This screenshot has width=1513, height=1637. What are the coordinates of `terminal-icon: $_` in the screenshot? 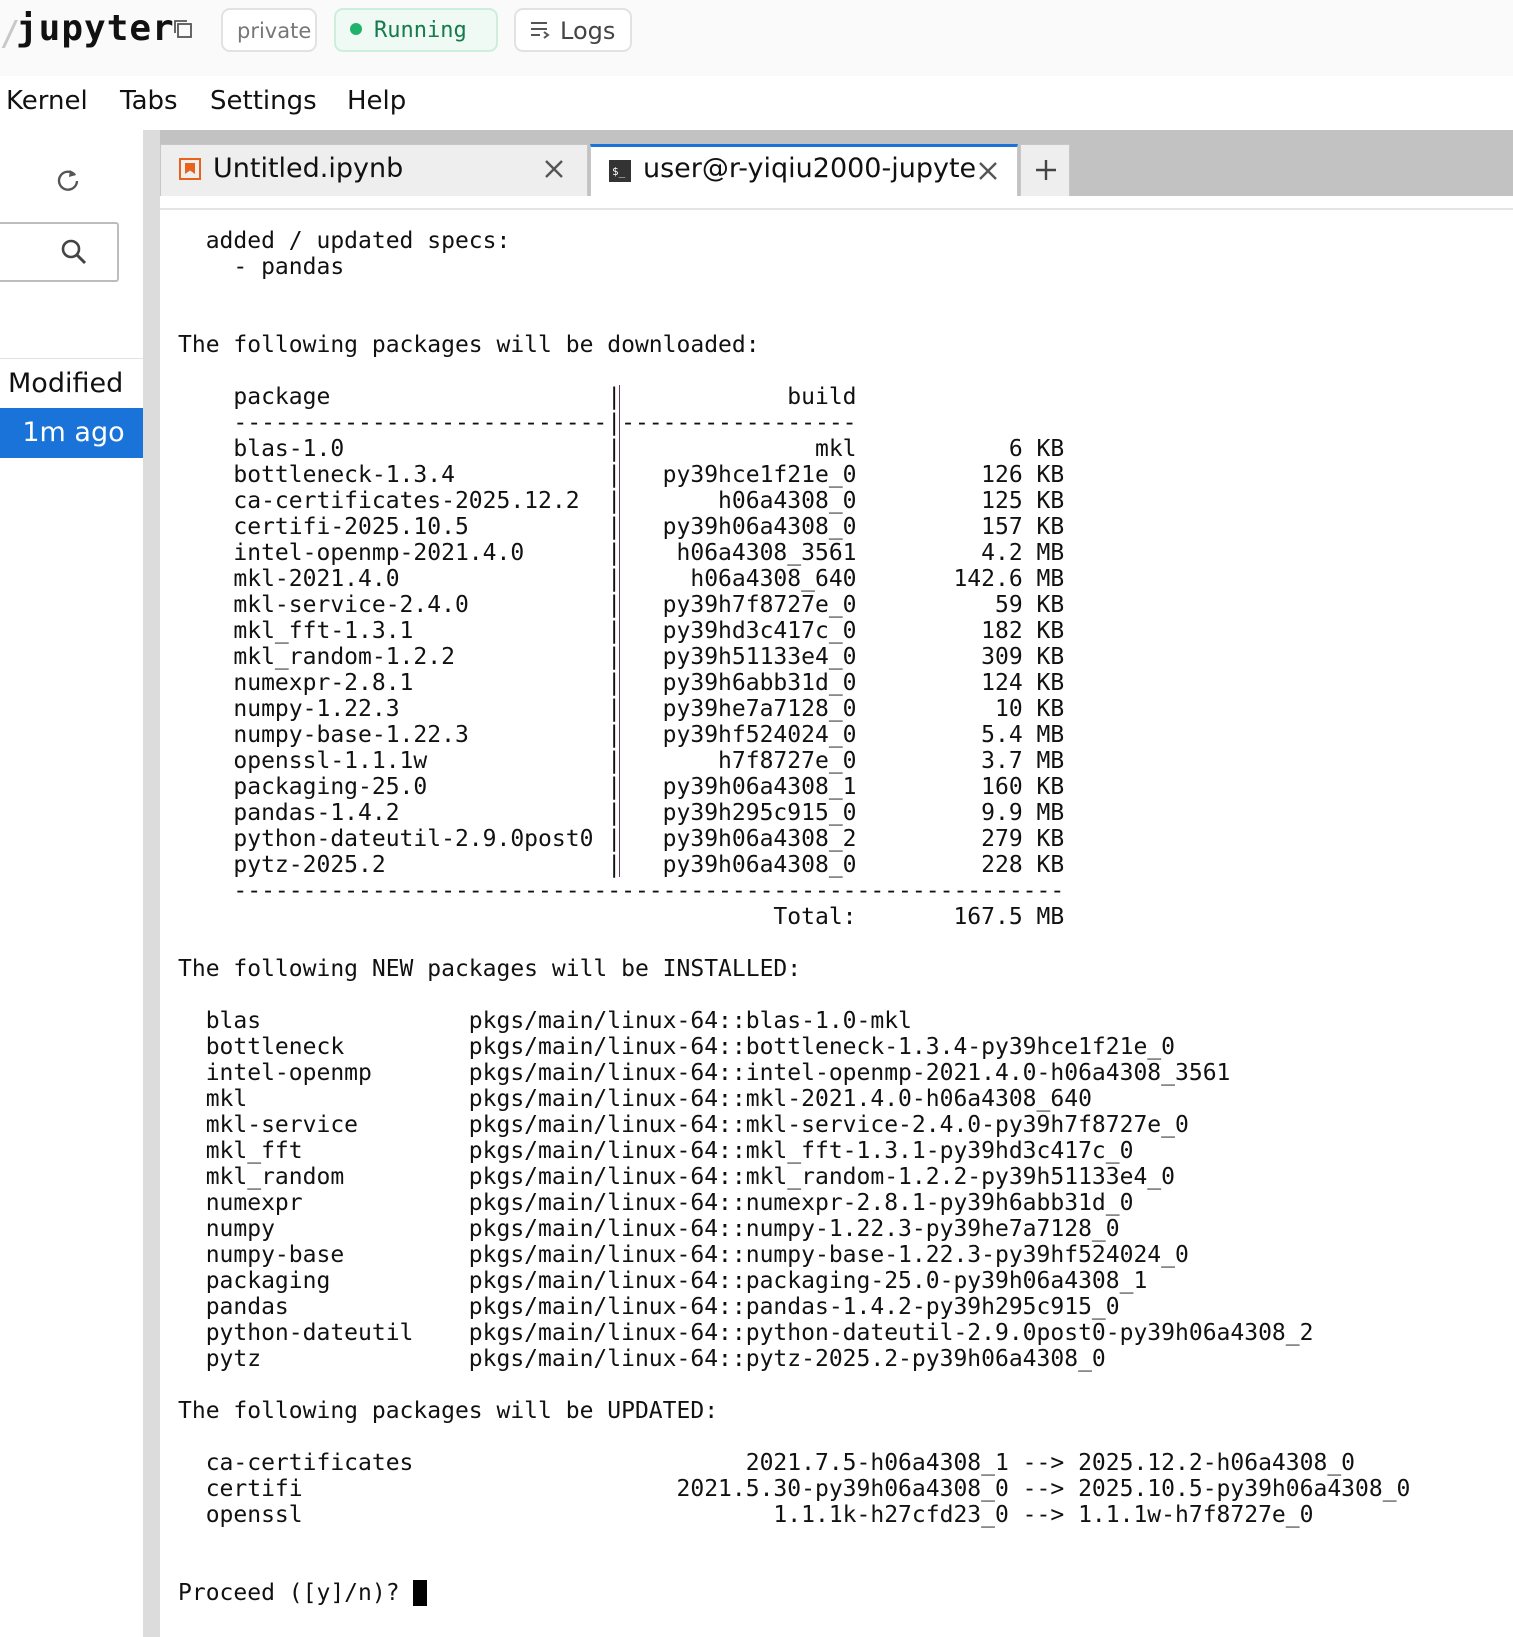 It's located at (620, 171).